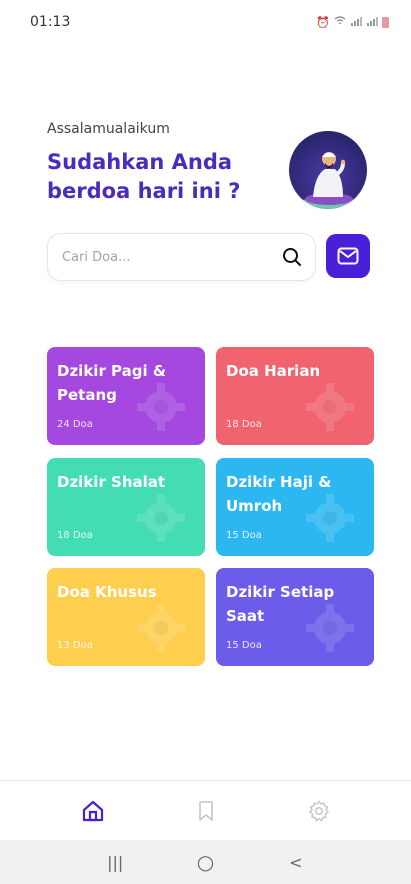  Describe the element at coordinates (126, 617) in the screenshot. I see `category-card-doa-khusus: Doa Khusus 13 Doa` at that location.